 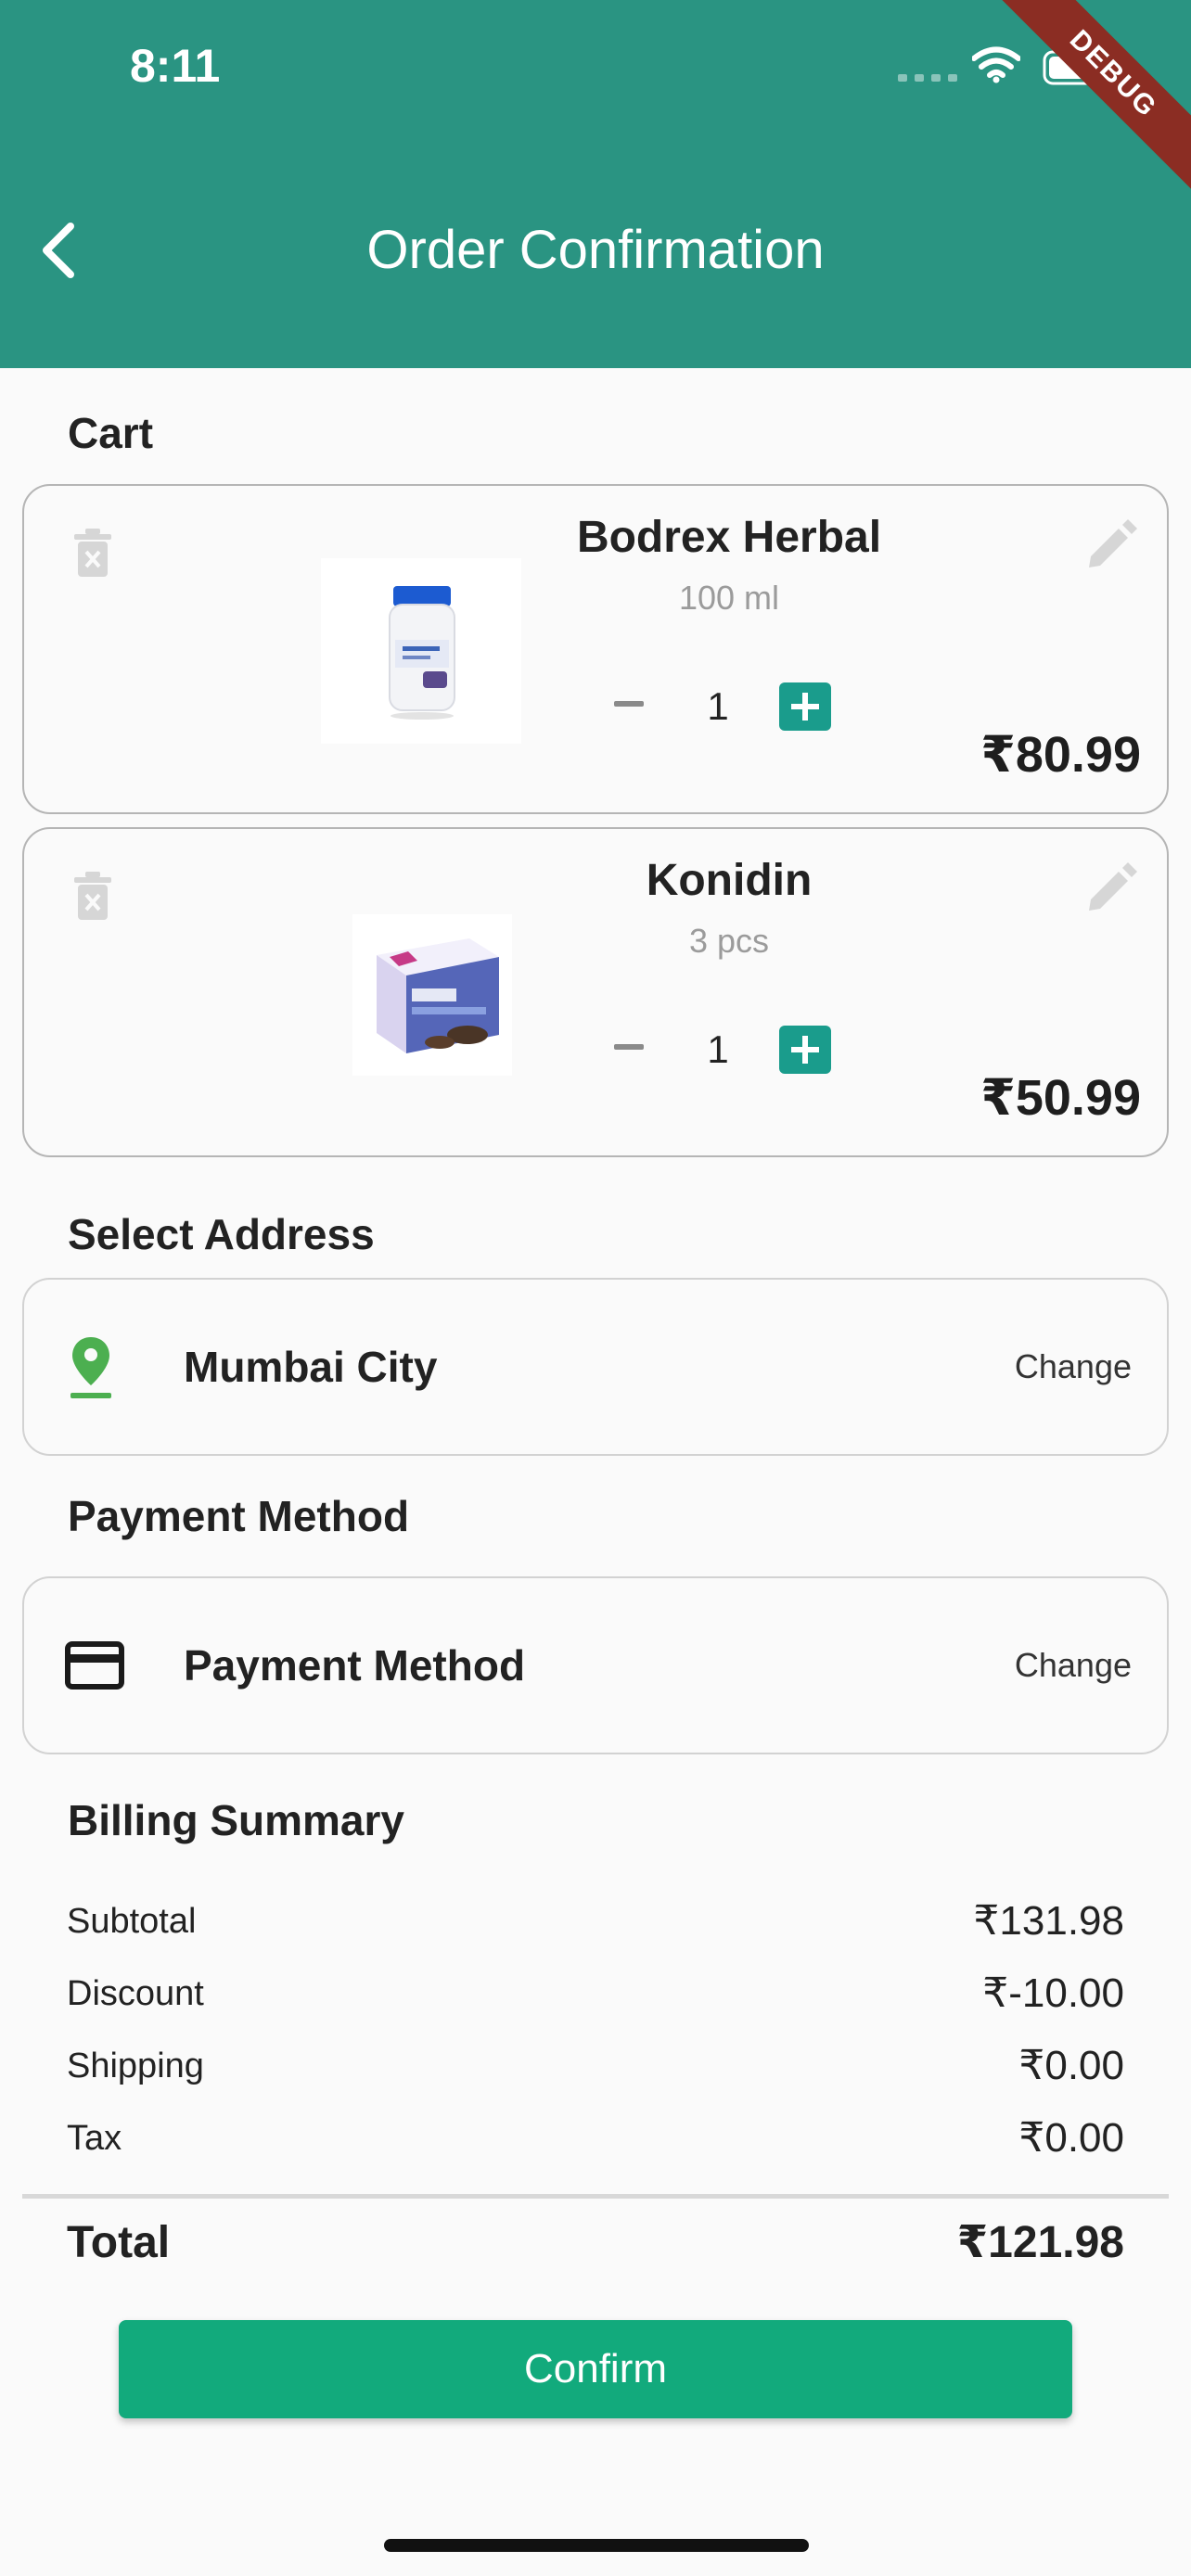 What do you see at coordinates (236, 1820) in the screenshot?
I see `billing-section-title: Billing Summary` at bounding box center [236, 1820].